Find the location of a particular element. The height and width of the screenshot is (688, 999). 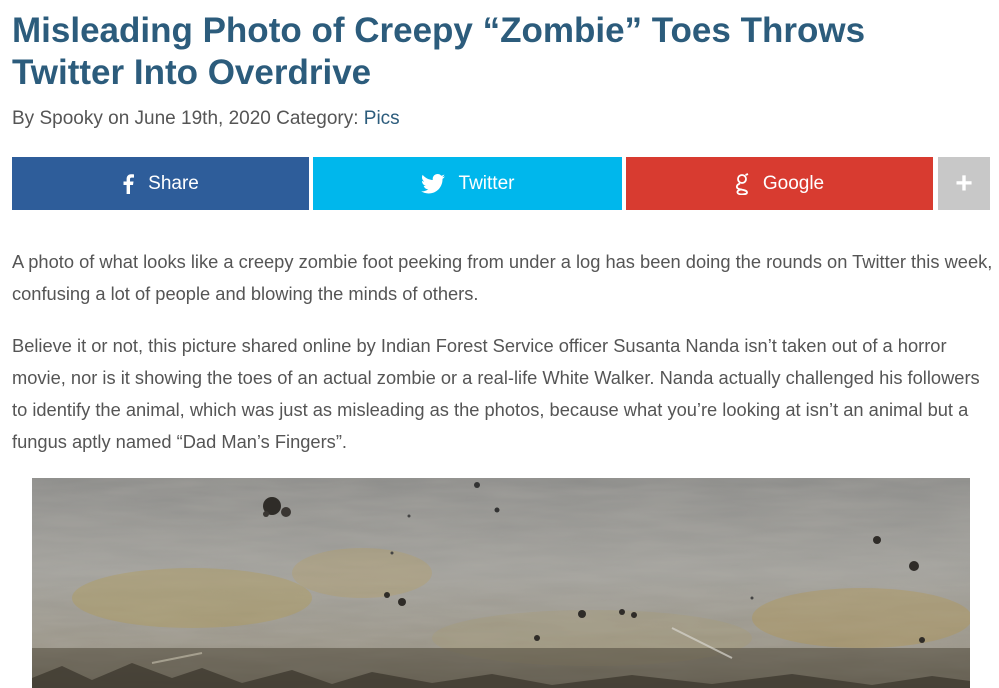

google-g-icon is located at coordinates (742, 183).